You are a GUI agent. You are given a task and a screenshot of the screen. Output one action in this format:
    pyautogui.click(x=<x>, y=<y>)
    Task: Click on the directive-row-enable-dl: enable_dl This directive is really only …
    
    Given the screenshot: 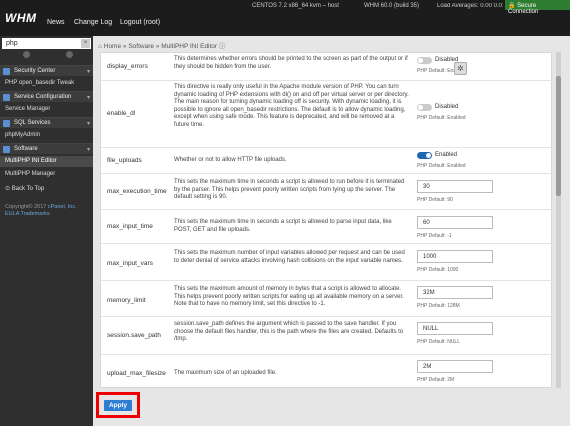 What is the action you would take?
    pyautogui.click(x=327, y=114)
    